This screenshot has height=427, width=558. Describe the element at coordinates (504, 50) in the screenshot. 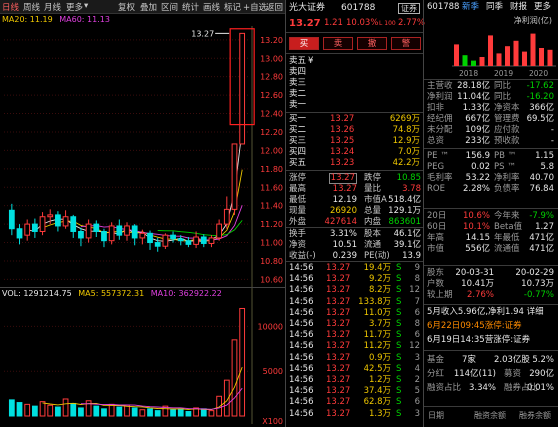

I see `profit-bar-chart` at that location.